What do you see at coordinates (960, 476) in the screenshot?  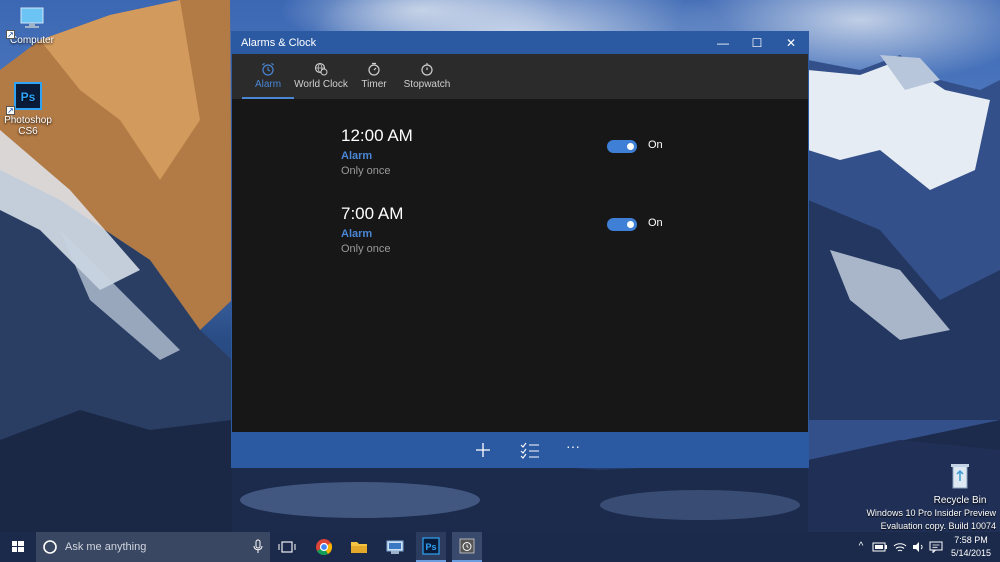 I see `recycle-bin-icon` at bounding box center [960, 476].